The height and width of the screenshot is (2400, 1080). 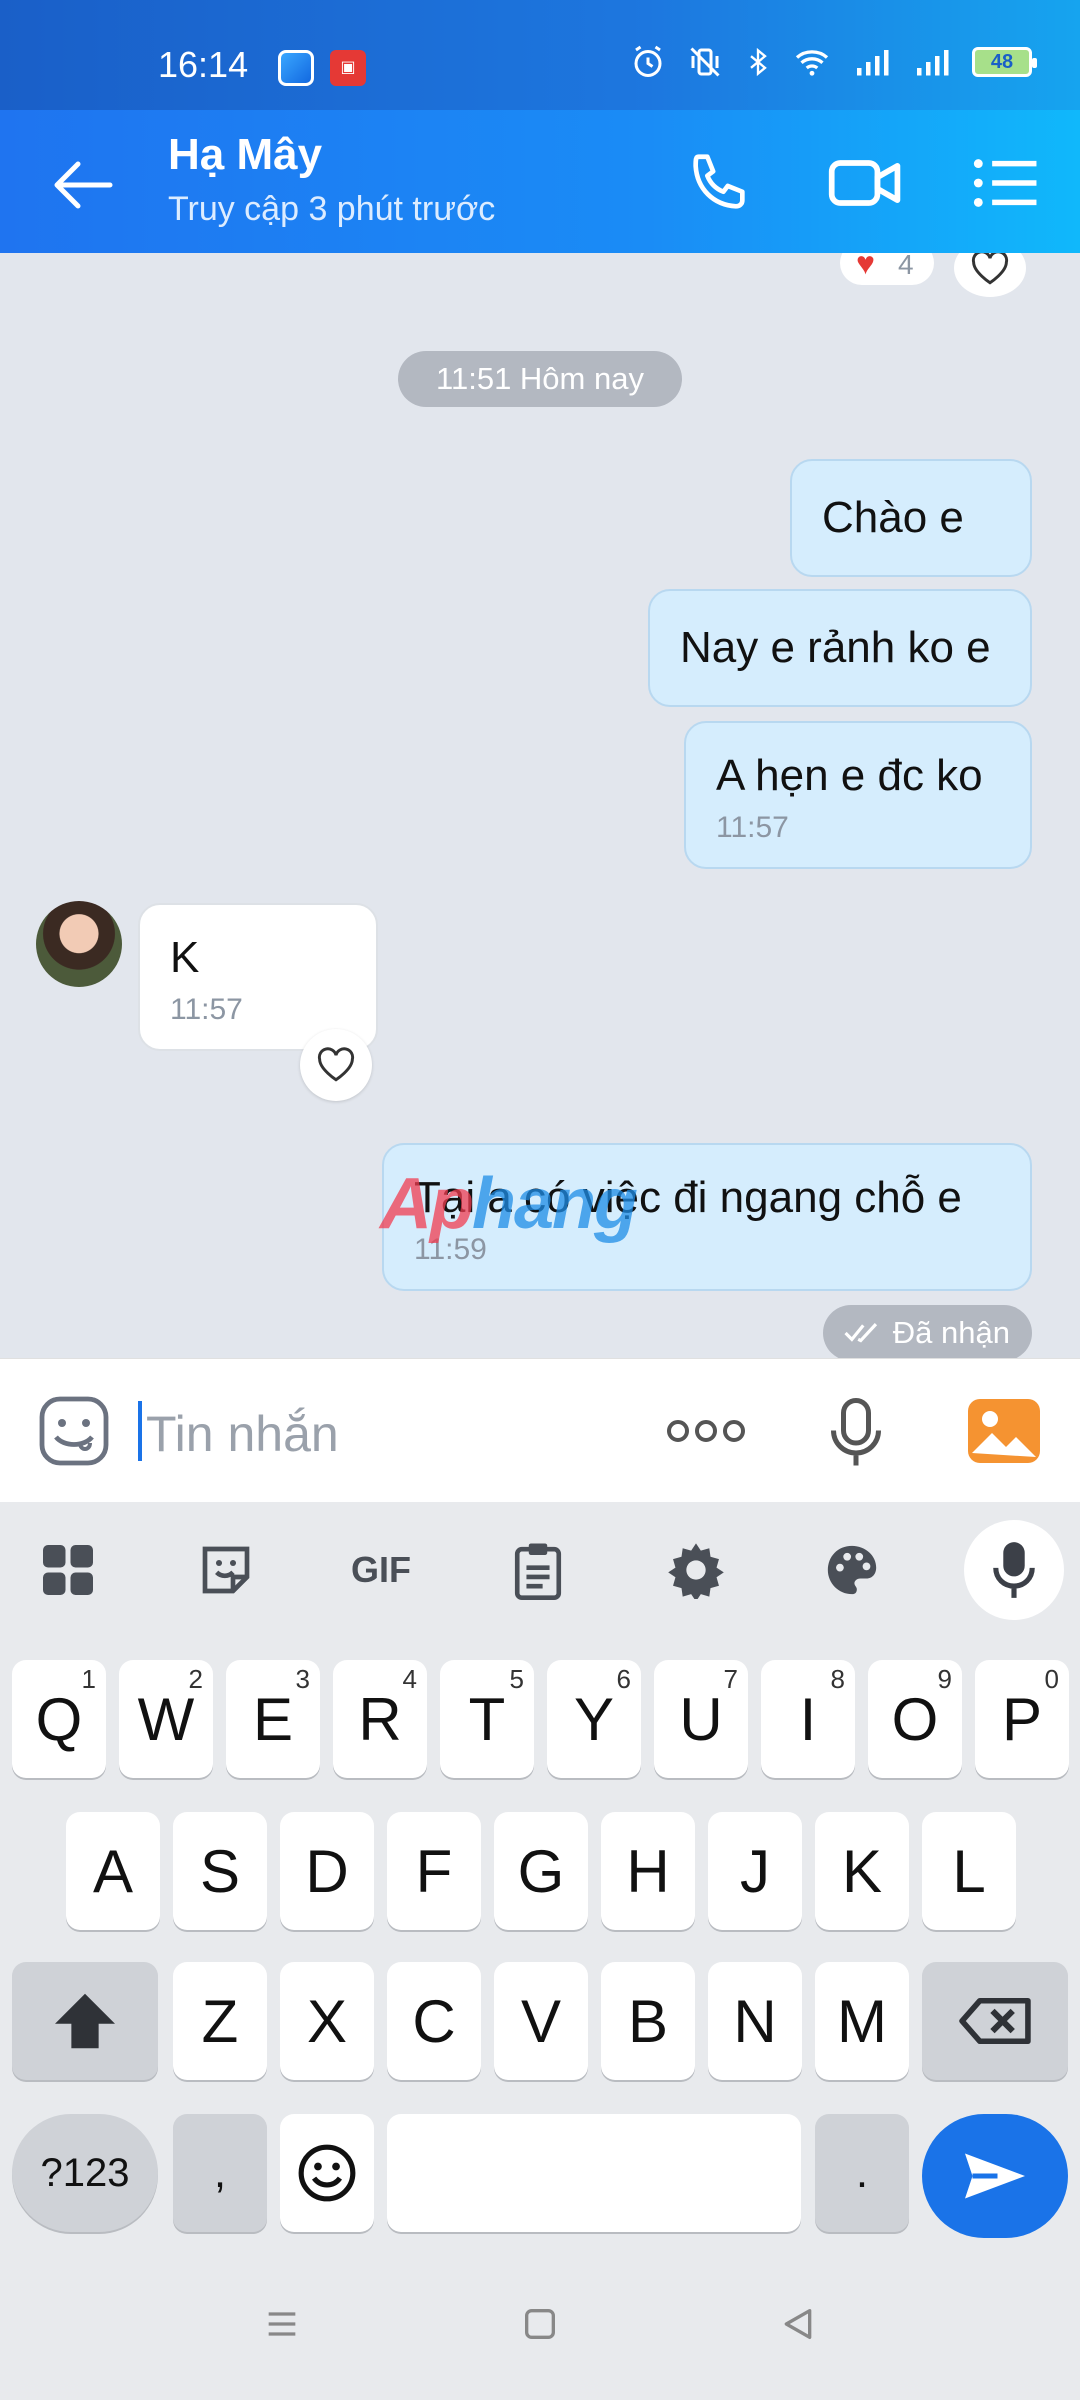 I want to click on message-bubble-outgoing: Chào e, so click(x=911, y=518).